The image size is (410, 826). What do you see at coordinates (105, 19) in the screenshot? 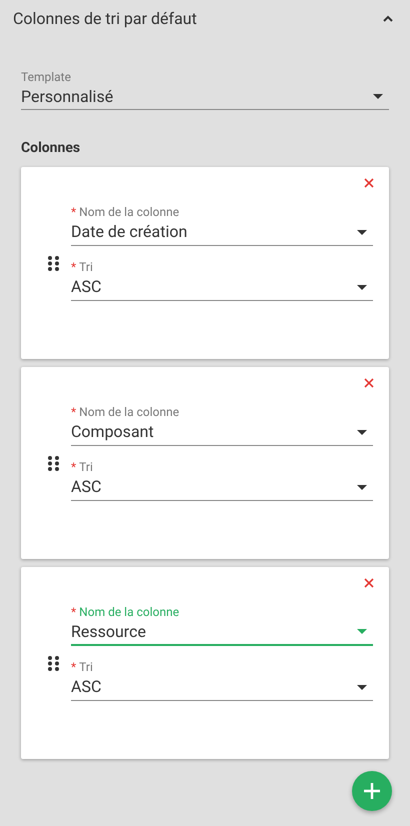
I see `section-title: Colonnes de tri par défaut` at bounding box center [105, 19].